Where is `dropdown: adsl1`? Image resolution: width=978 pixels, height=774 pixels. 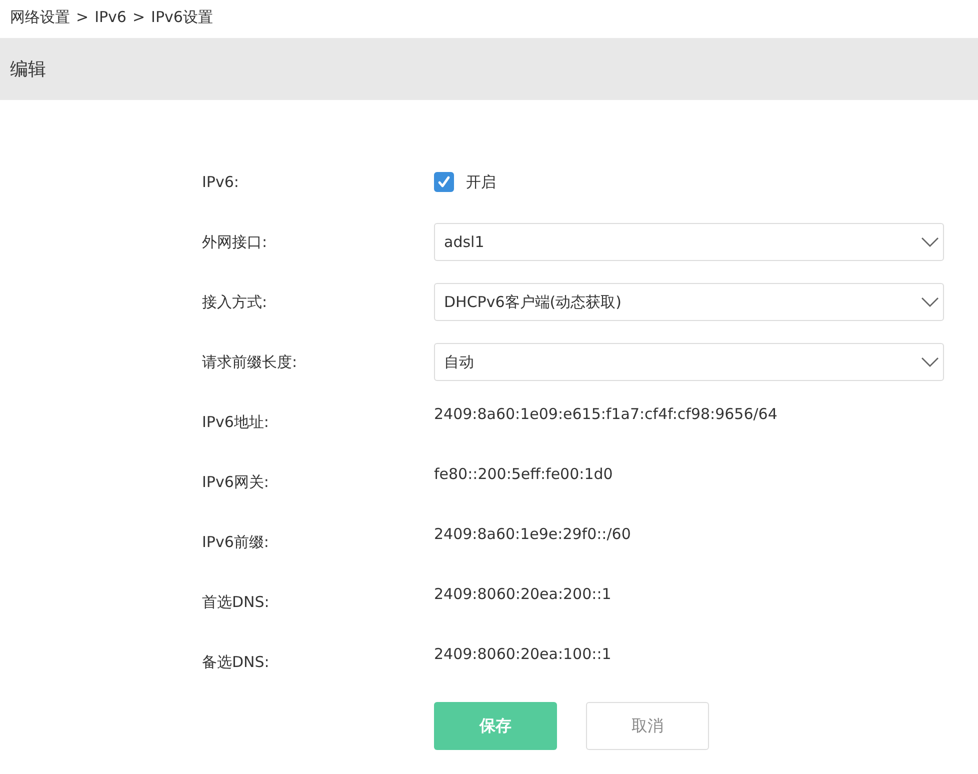
dropdown: adsl1 is located at coordinates (689, 242).